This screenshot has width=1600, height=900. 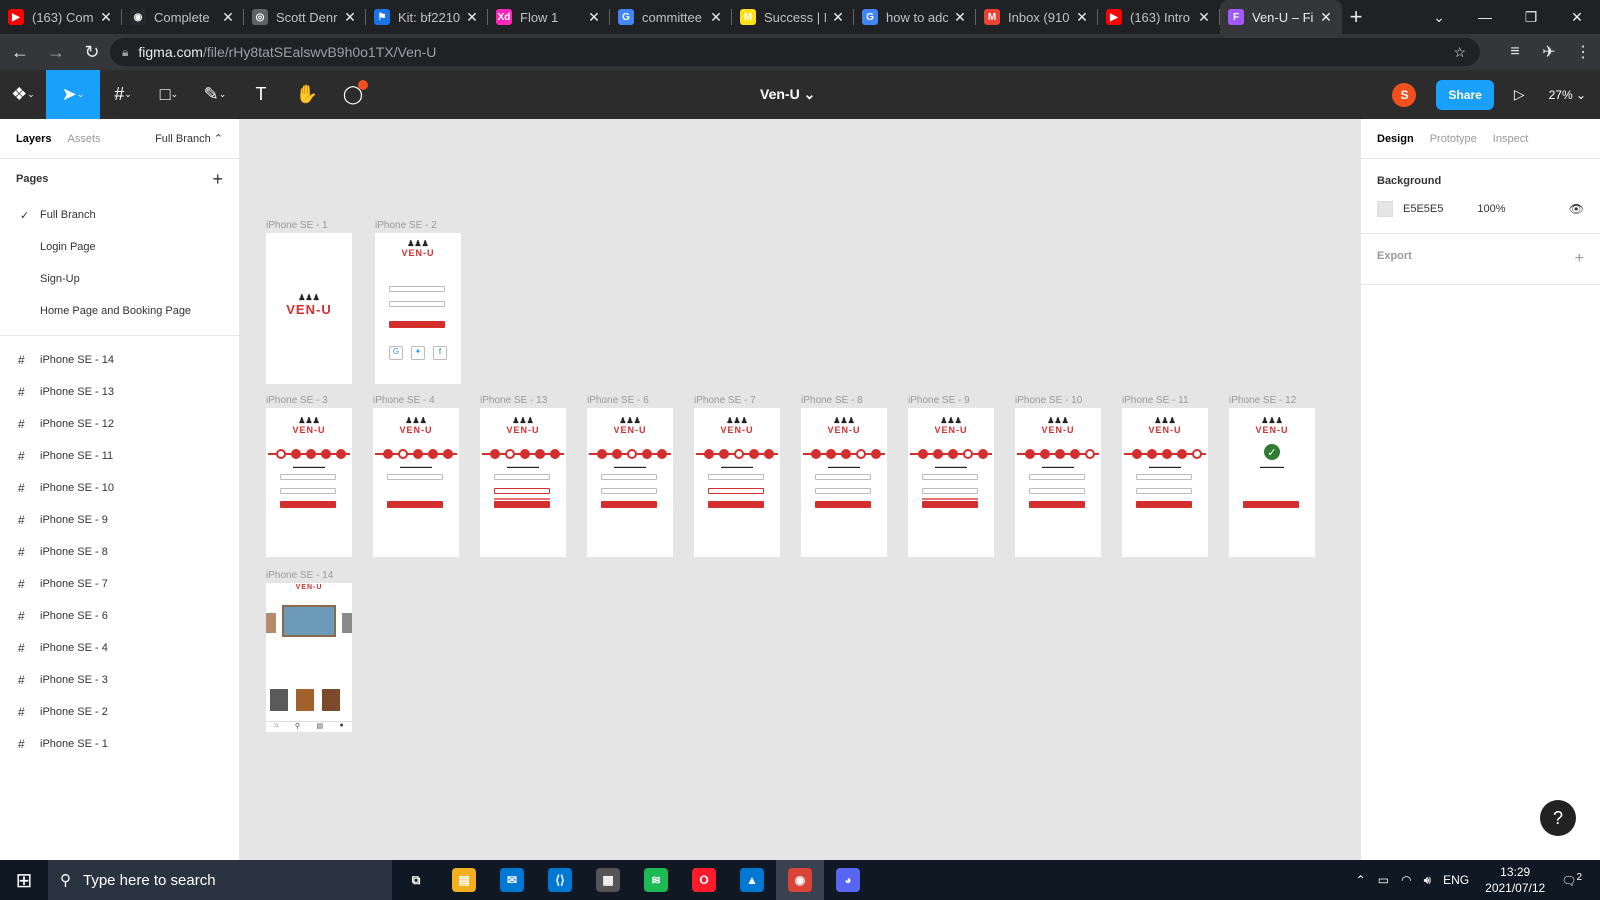 What do you see at coordinates (1459, 52) in the screenshot?
I see `bookmark-star-icon: ☆` at bounding box center [1459, 52].